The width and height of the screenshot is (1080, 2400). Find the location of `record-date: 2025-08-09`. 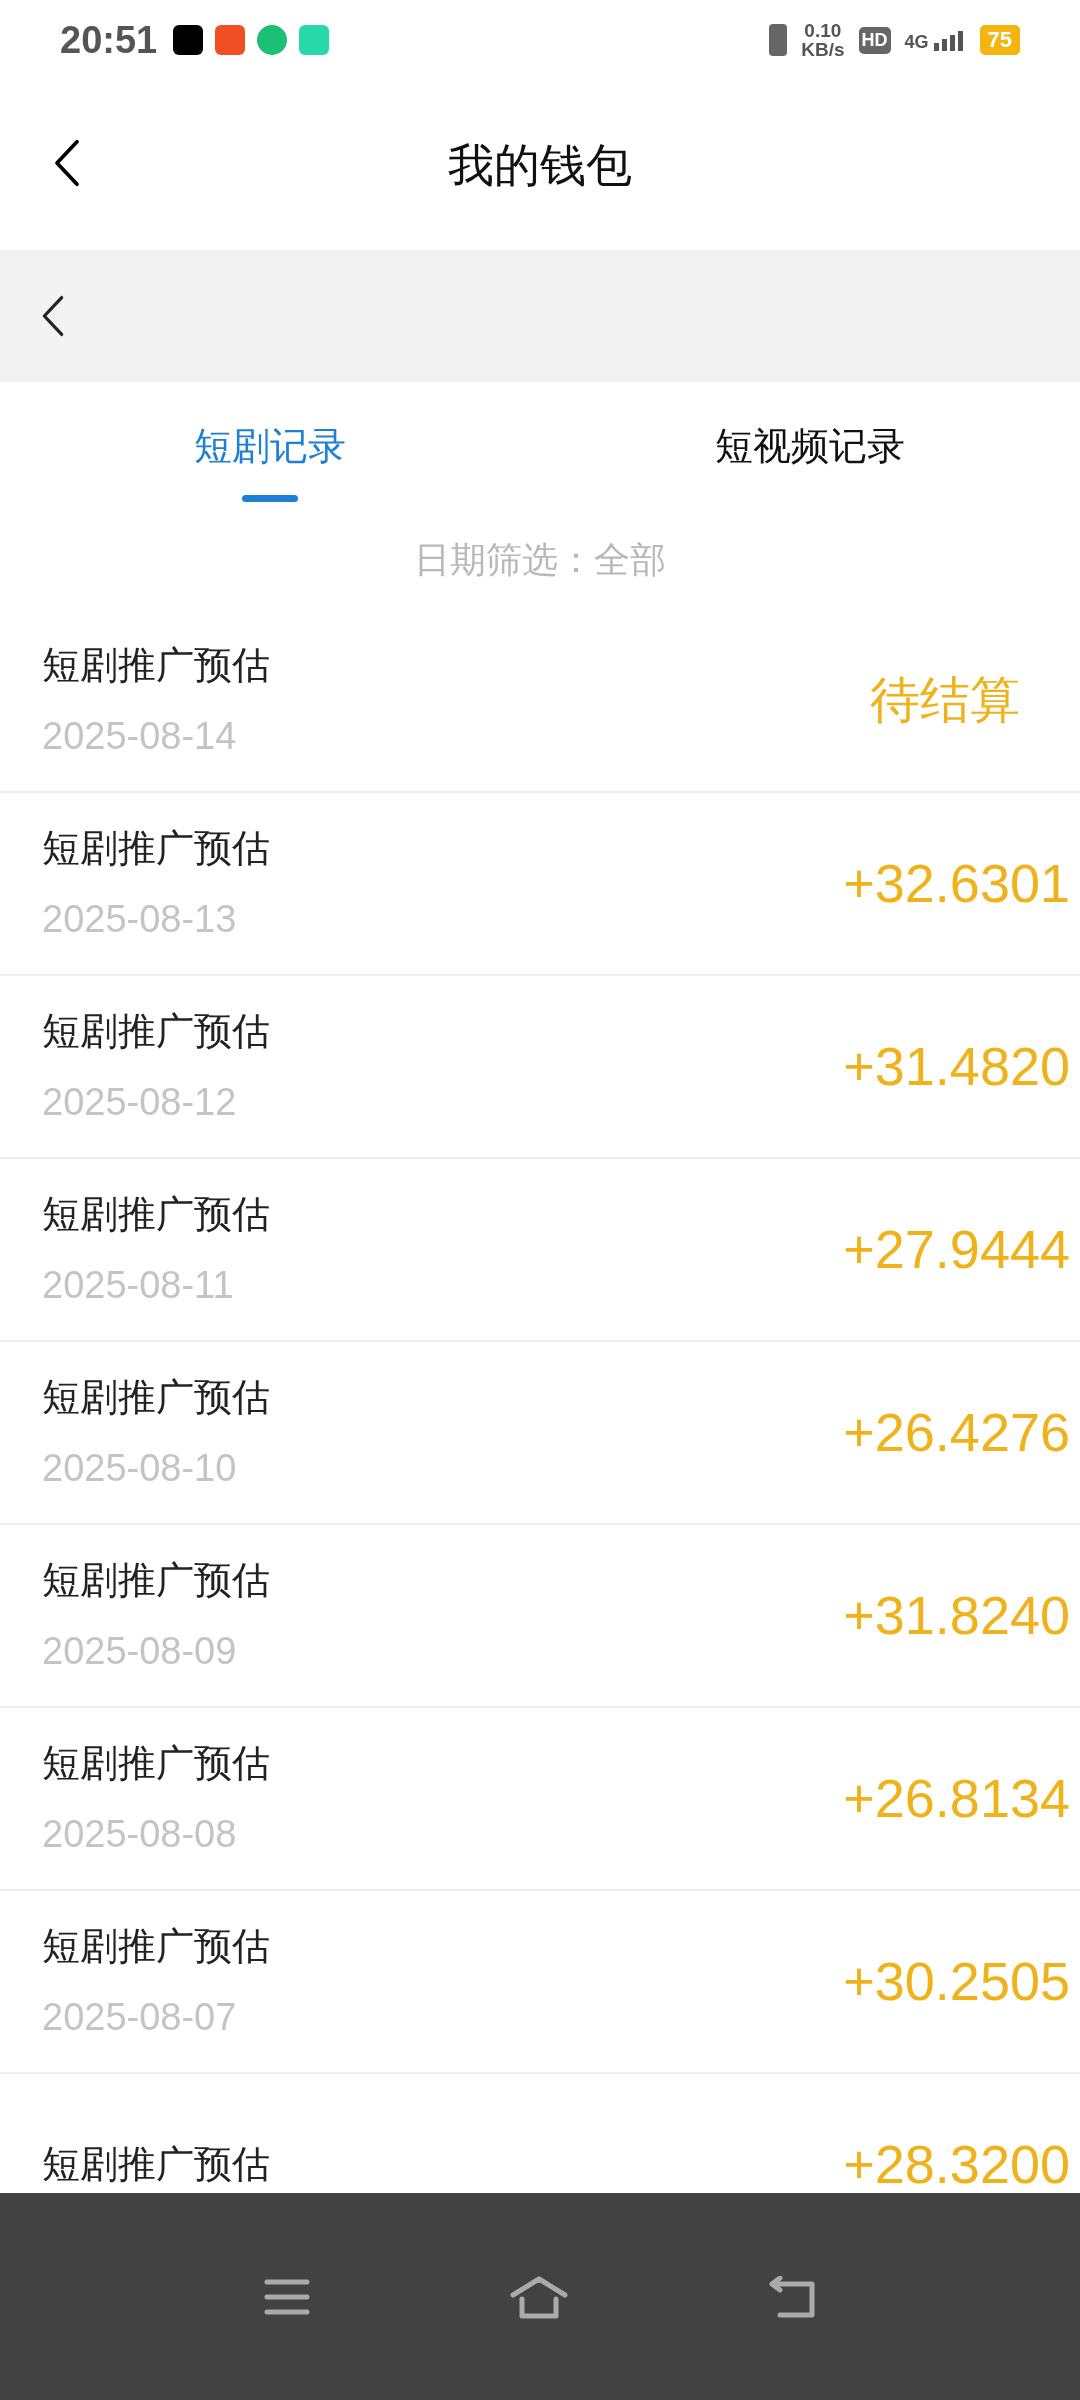

record-date: 2025-08-09 is located at coordinates (140, 1651).